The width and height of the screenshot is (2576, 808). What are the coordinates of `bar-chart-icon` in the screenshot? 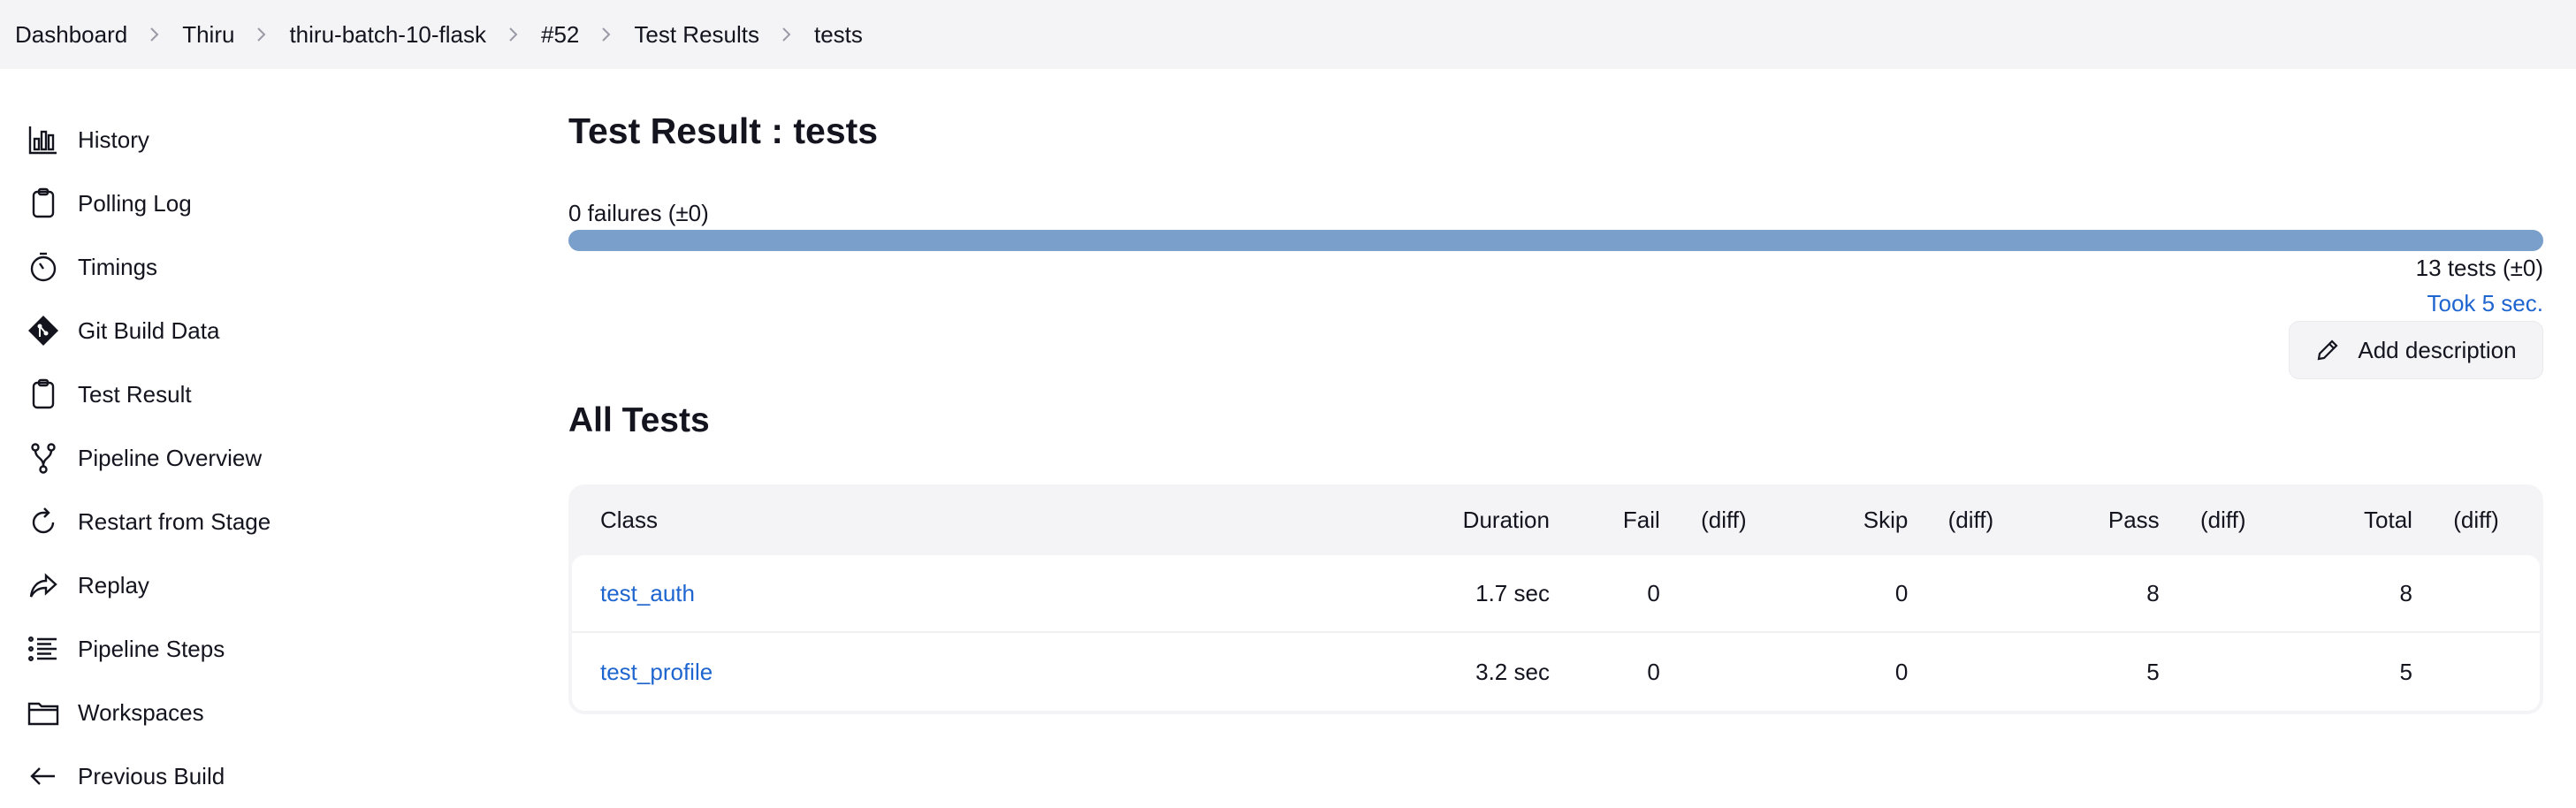 It's located at (43, 139).